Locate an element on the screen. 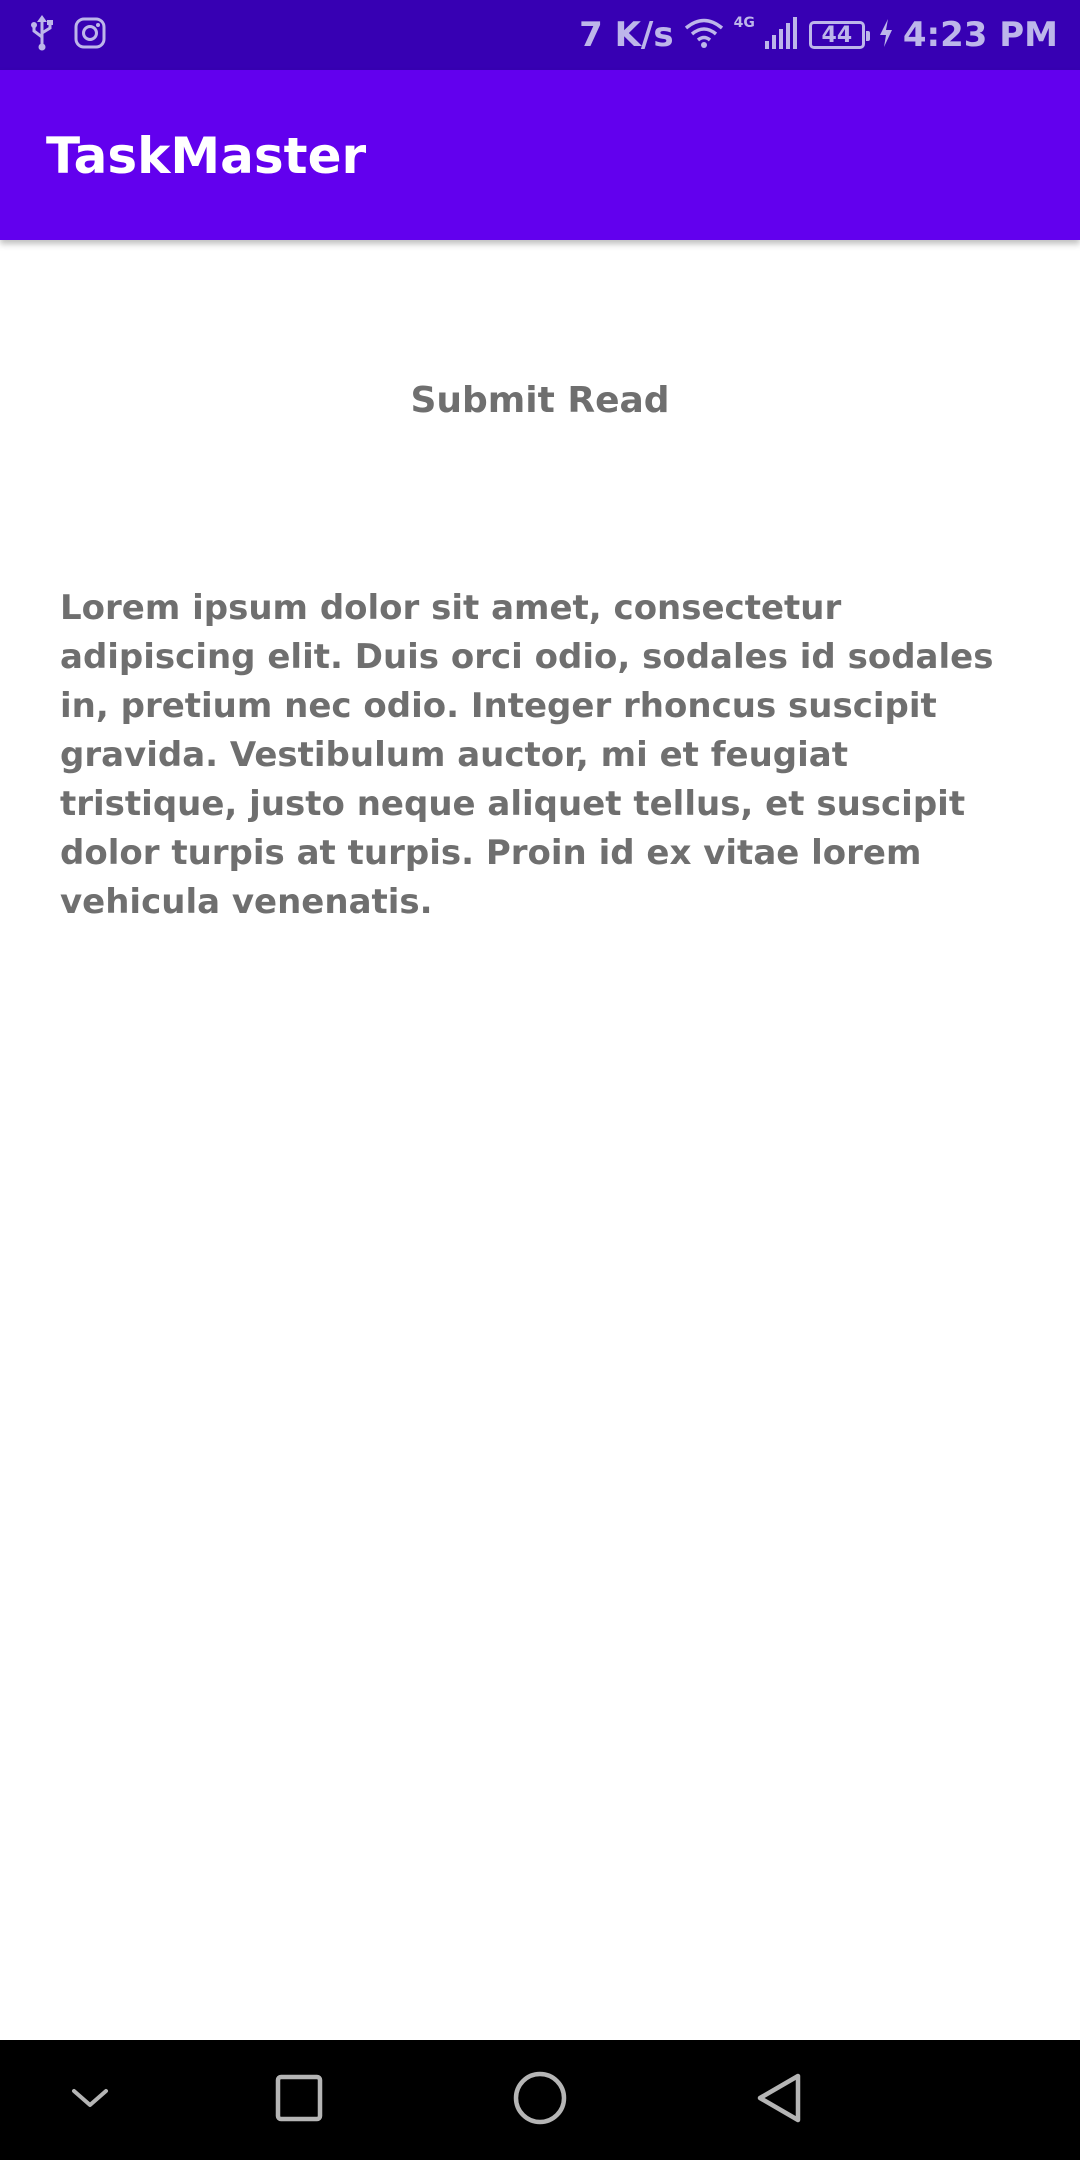  usb-icon is located at coordinates (42, 35).